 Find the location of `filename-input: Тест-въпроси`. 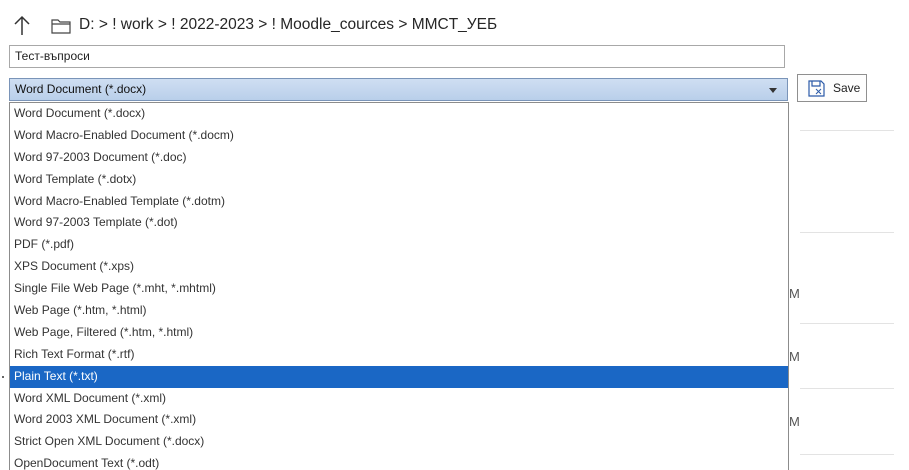

filename-input: Тест-въпроси is located at coordinates (397, 56).